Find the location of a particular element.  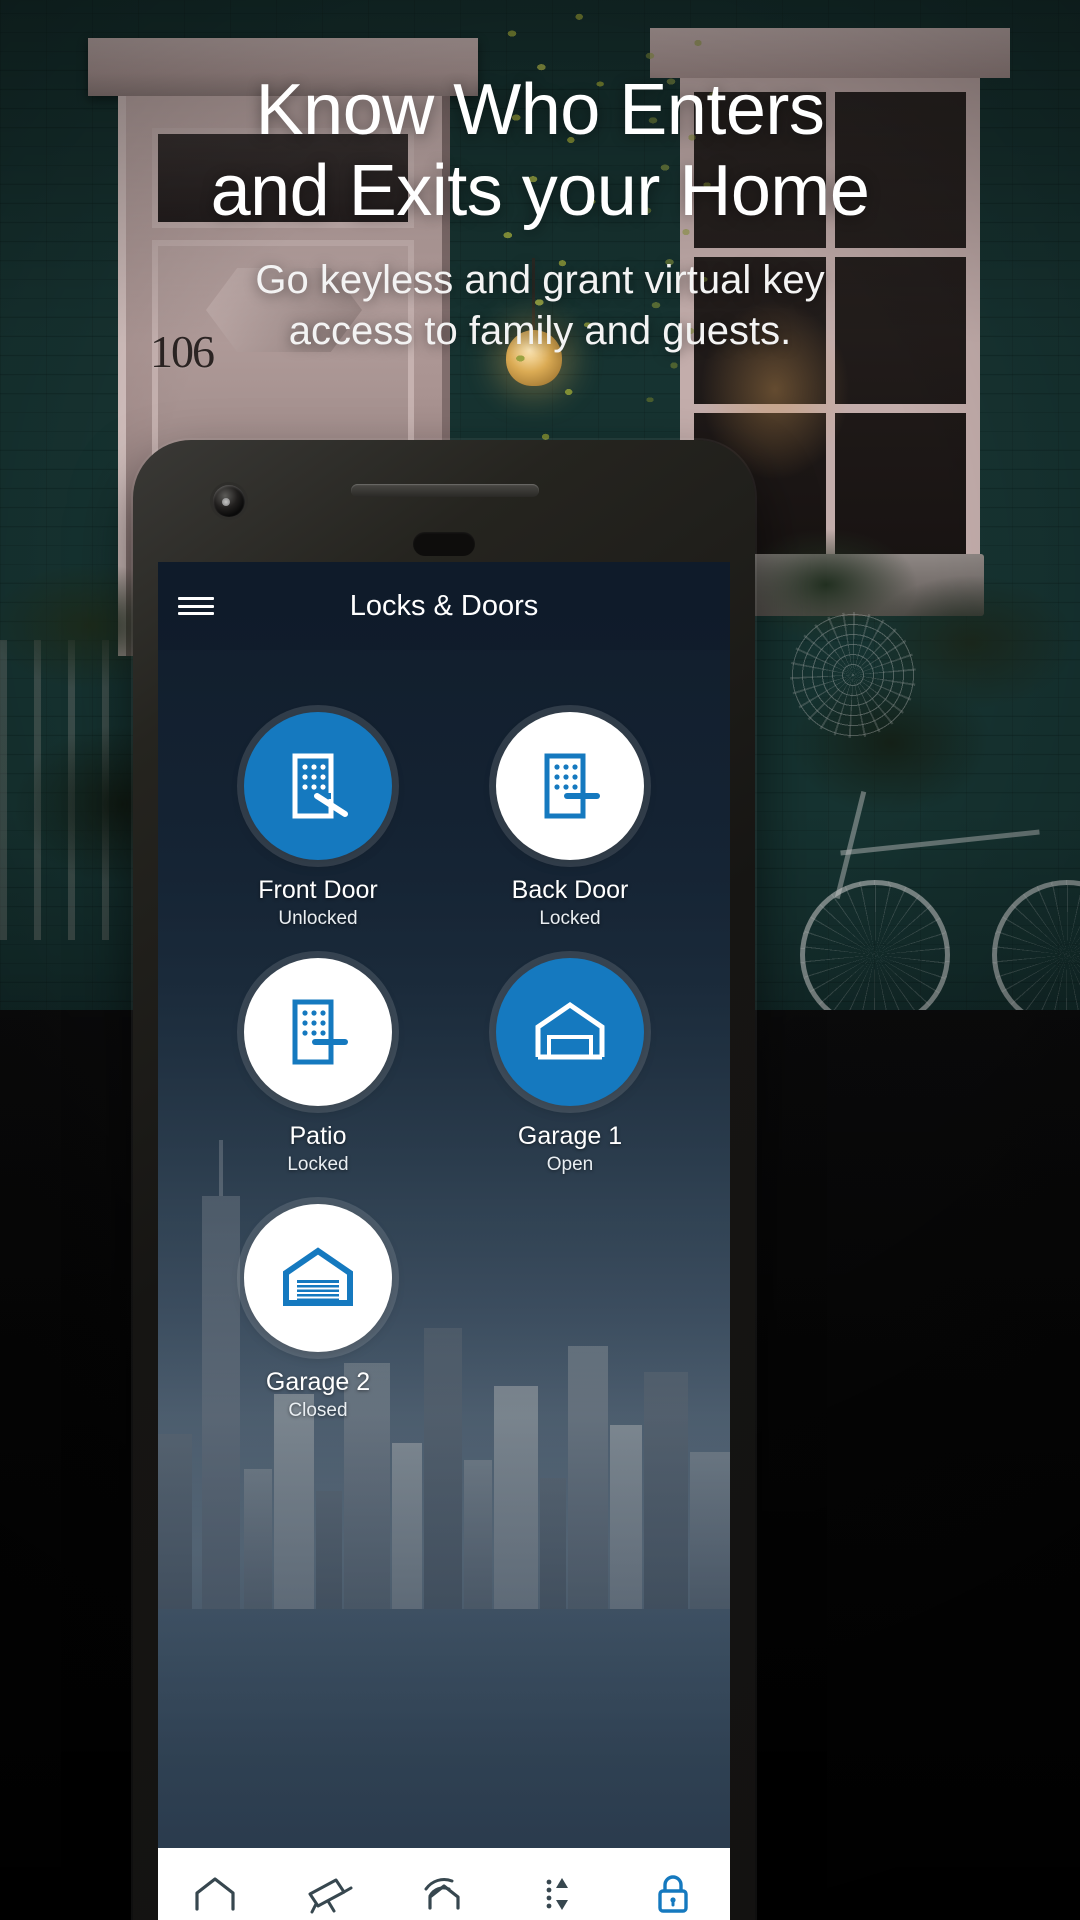

hamburger-menu-icon is located at coordinates (196, 606).